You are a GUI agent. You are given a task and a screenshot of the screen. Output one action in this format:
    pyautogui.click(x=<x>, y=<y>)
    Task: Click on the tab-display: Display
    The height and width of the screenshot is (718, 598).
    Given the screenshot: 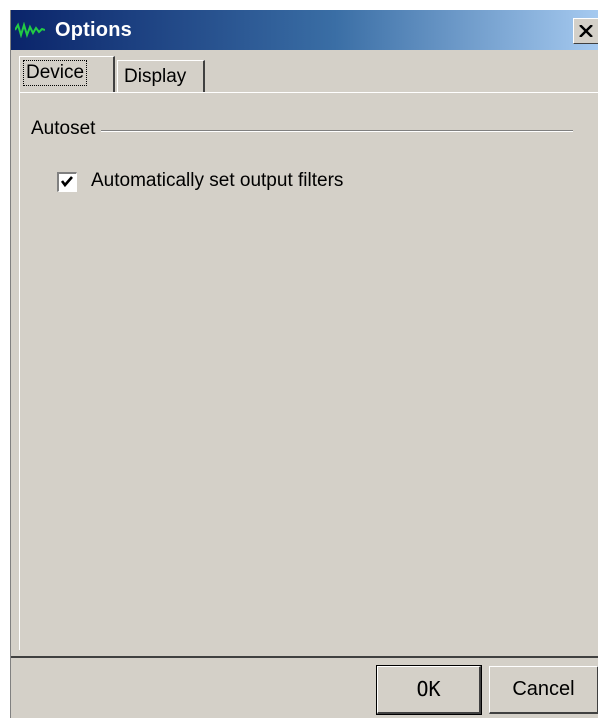 What is the action you would take?
    pyautogui.click(x=161, y=76)
    